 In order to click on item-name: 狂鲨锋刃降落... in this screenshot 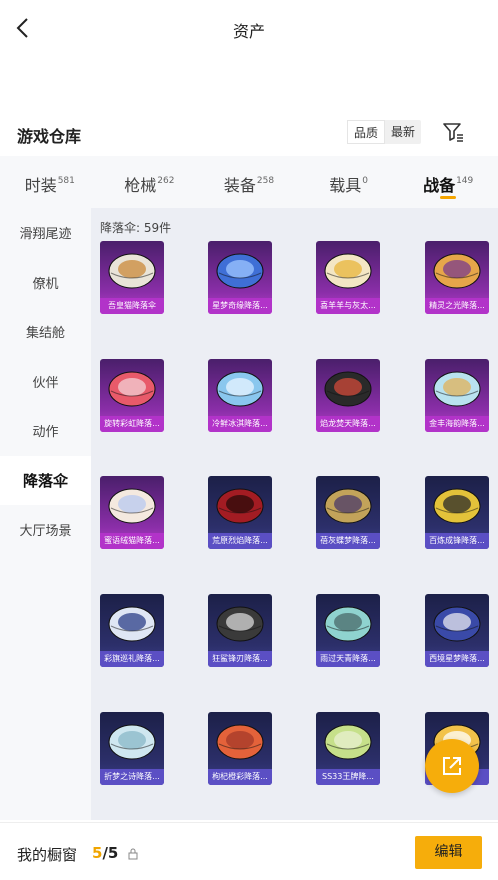, I will do `click(240, 659)`.